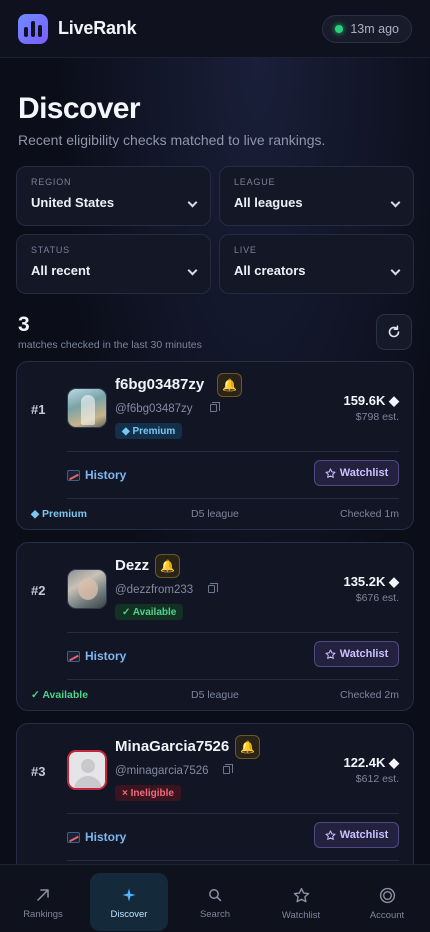  I want to click on tab-discover: Discover, so click(129, 898).